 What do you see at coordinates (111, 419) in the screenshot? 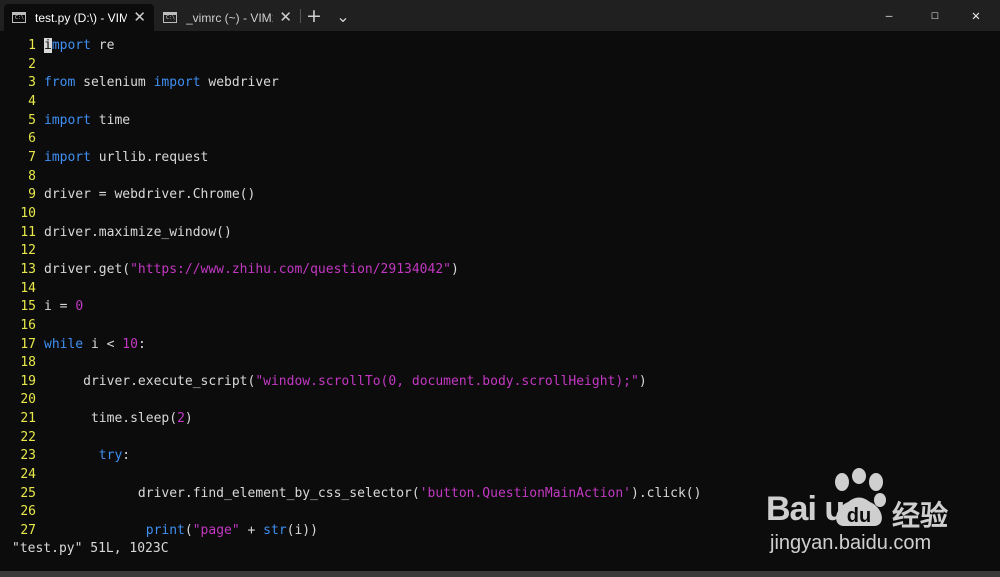
I see `code-token: time.sleep(` at bounding box center [111, 419].